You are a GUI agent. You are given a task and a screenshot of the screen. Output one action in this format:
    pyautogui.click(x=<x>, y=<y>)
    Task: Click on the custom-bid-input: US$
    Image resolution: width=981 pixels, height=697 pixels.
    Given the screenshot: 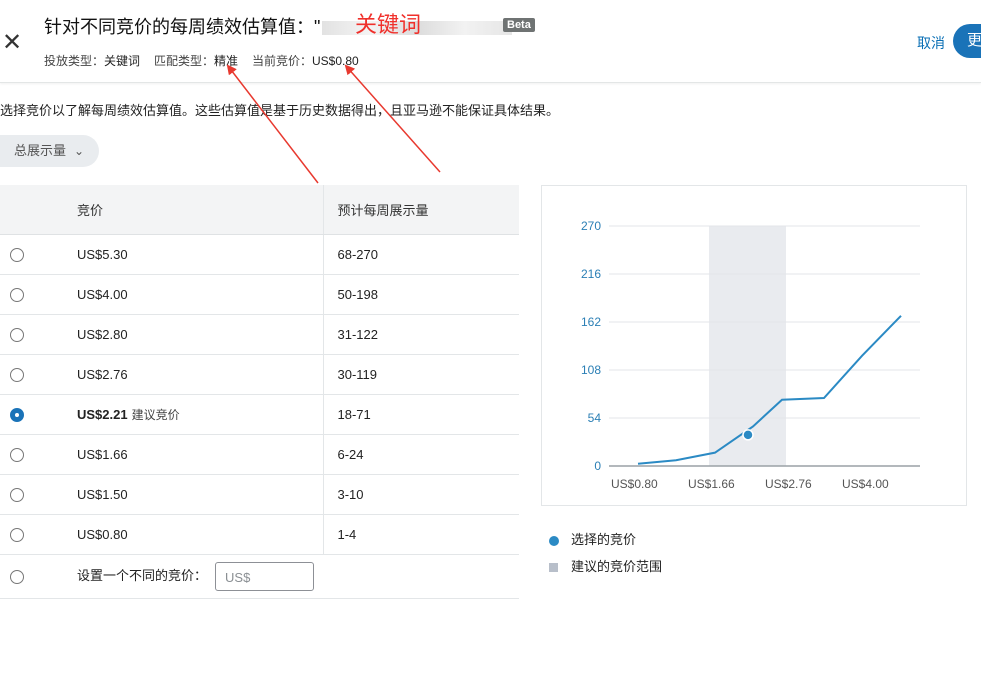 What is the action you would take?
    pyautogui.click(x=265, y=576)
    